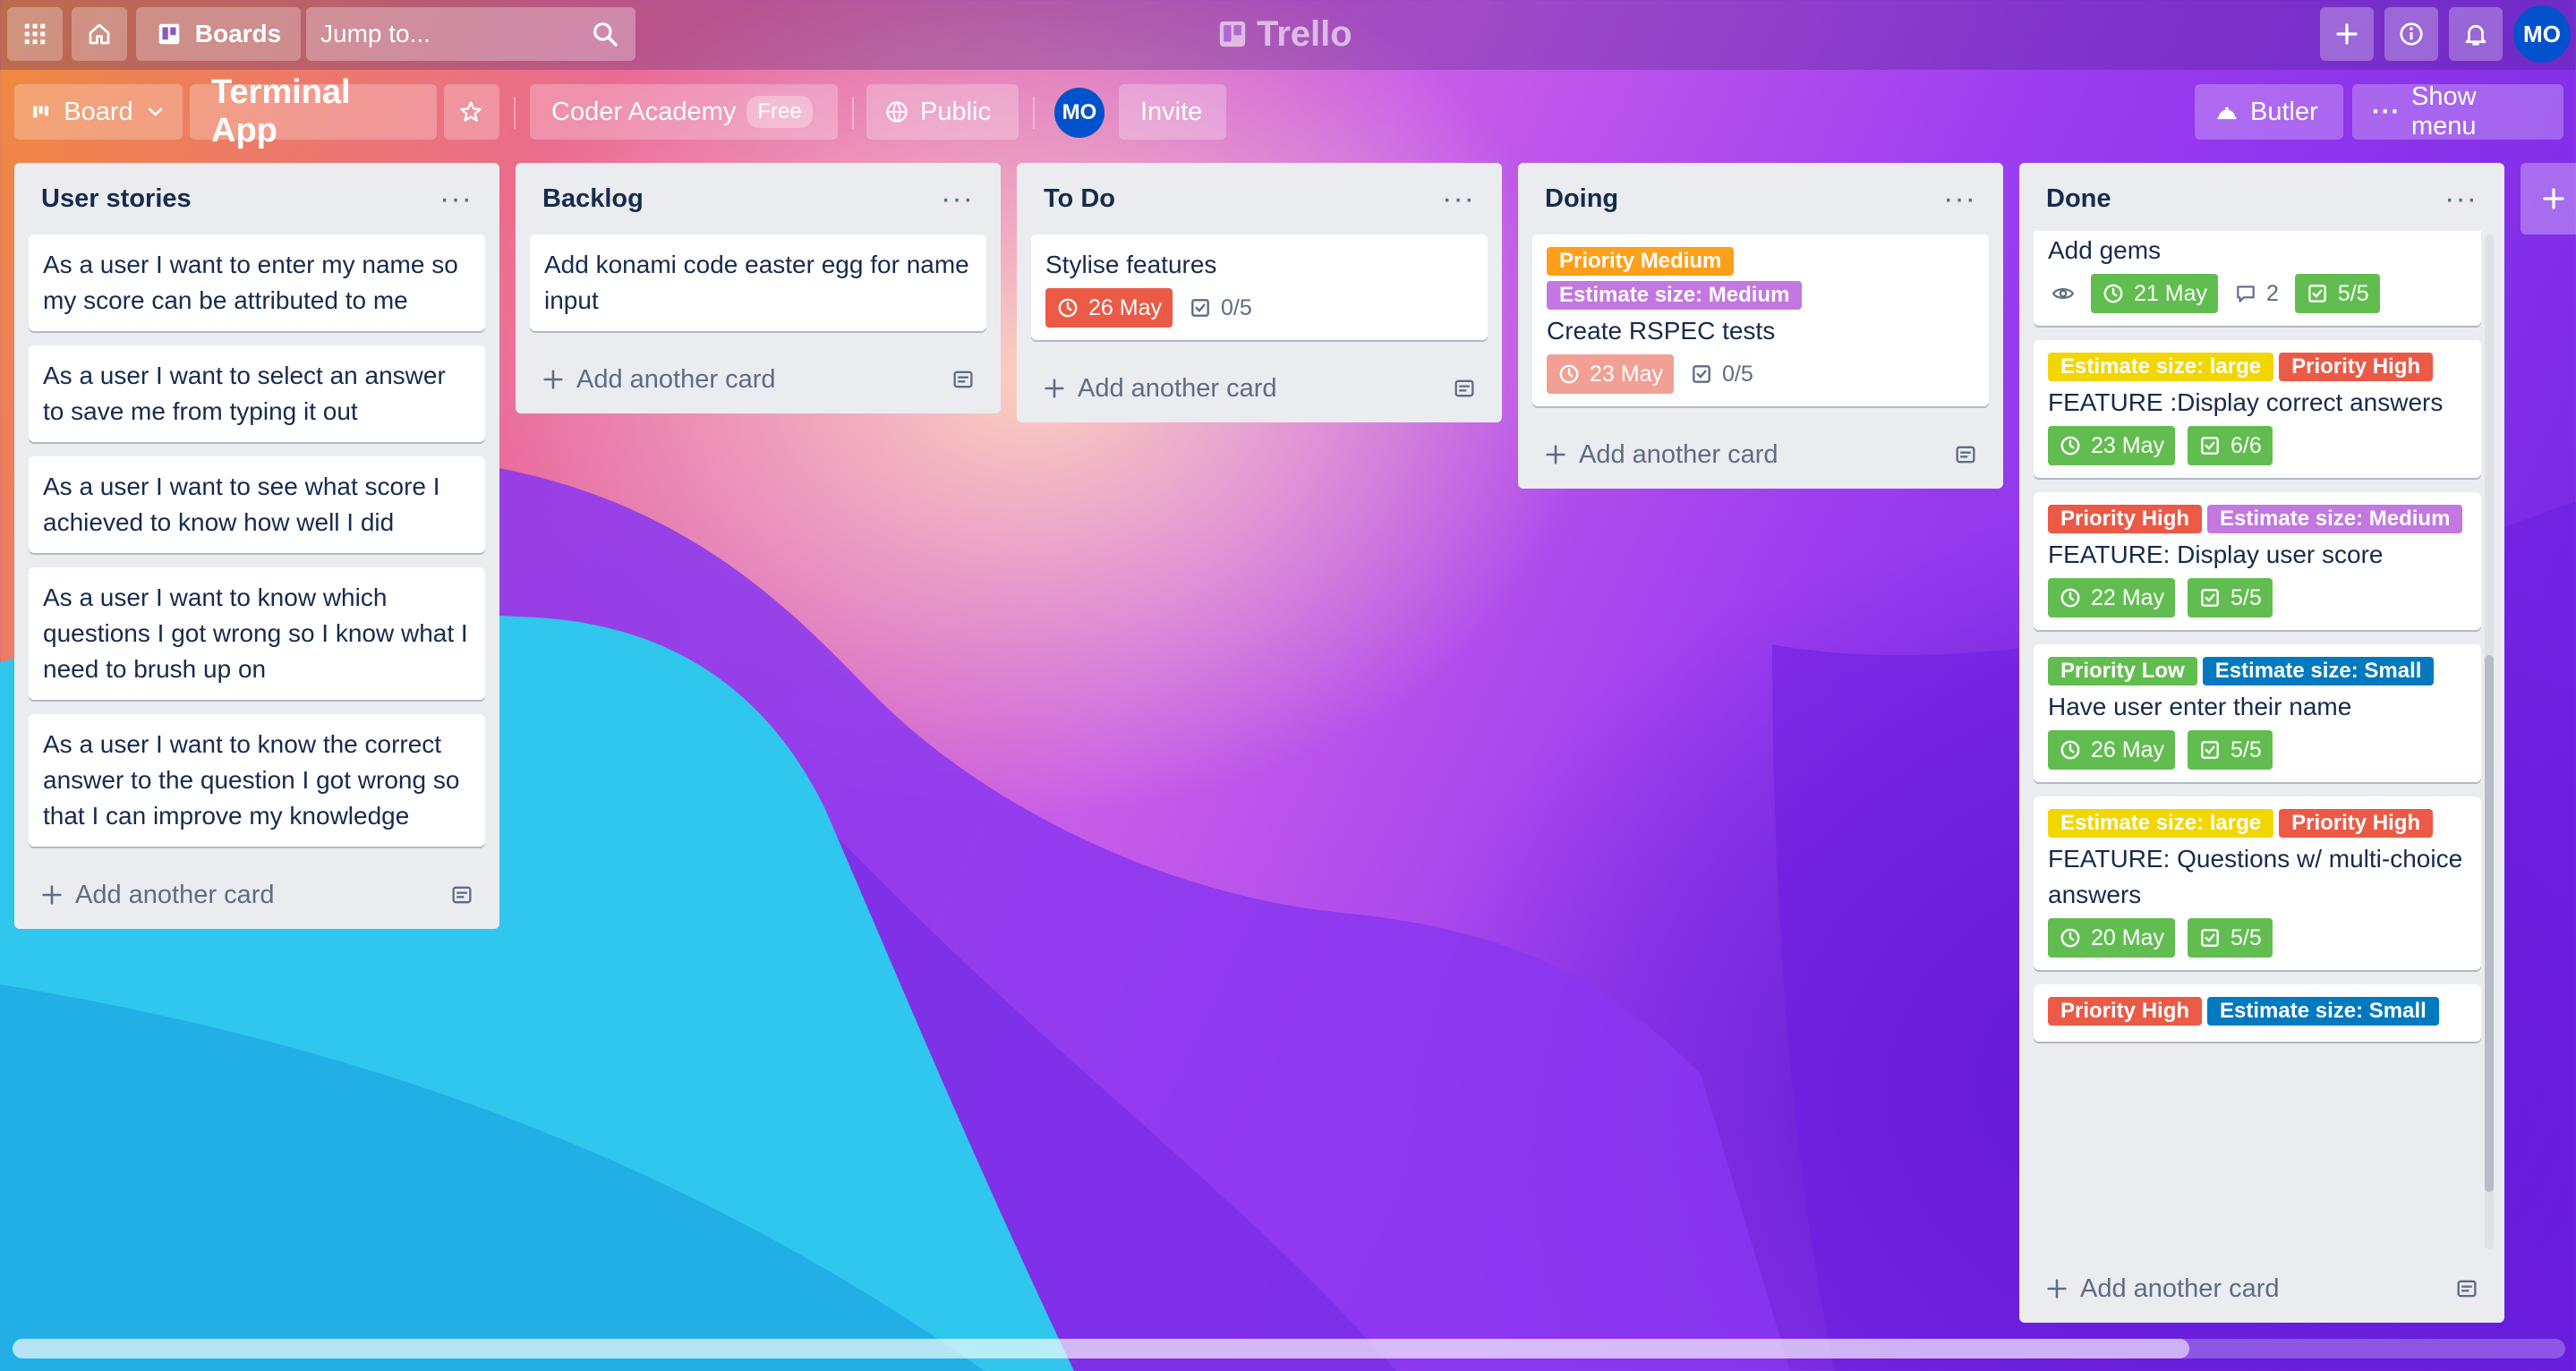  I want to click on board-title: Terminal App, so click(313, 111).